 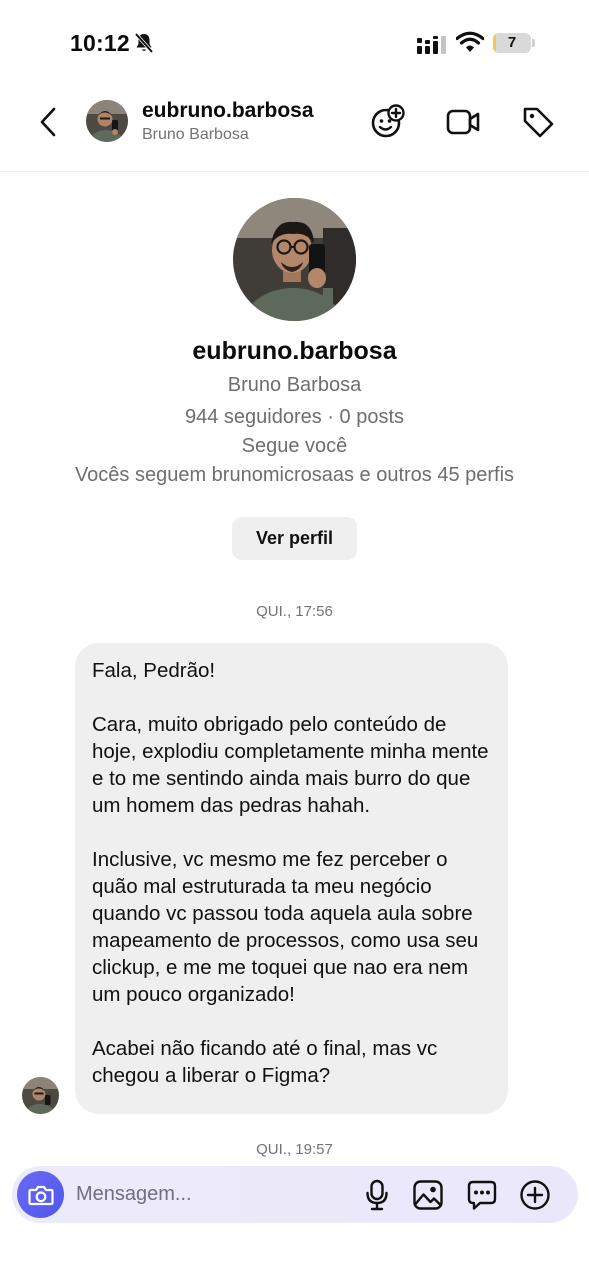 I want to click on sticker-icon, so click(x=482, y=1195).